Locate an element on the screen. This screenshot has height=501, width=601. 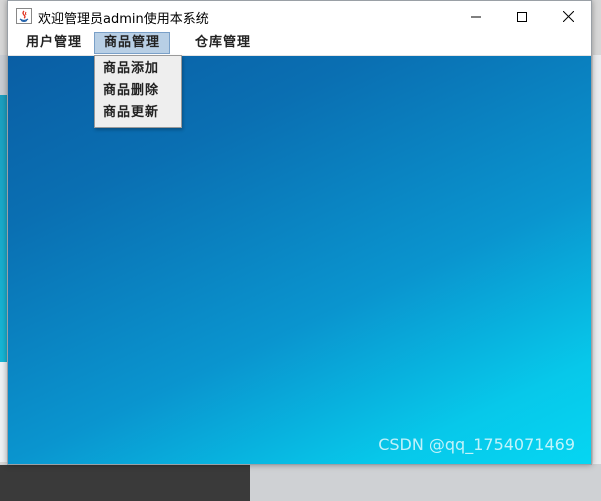
minimize-icon is located at coordinates (476, 16).